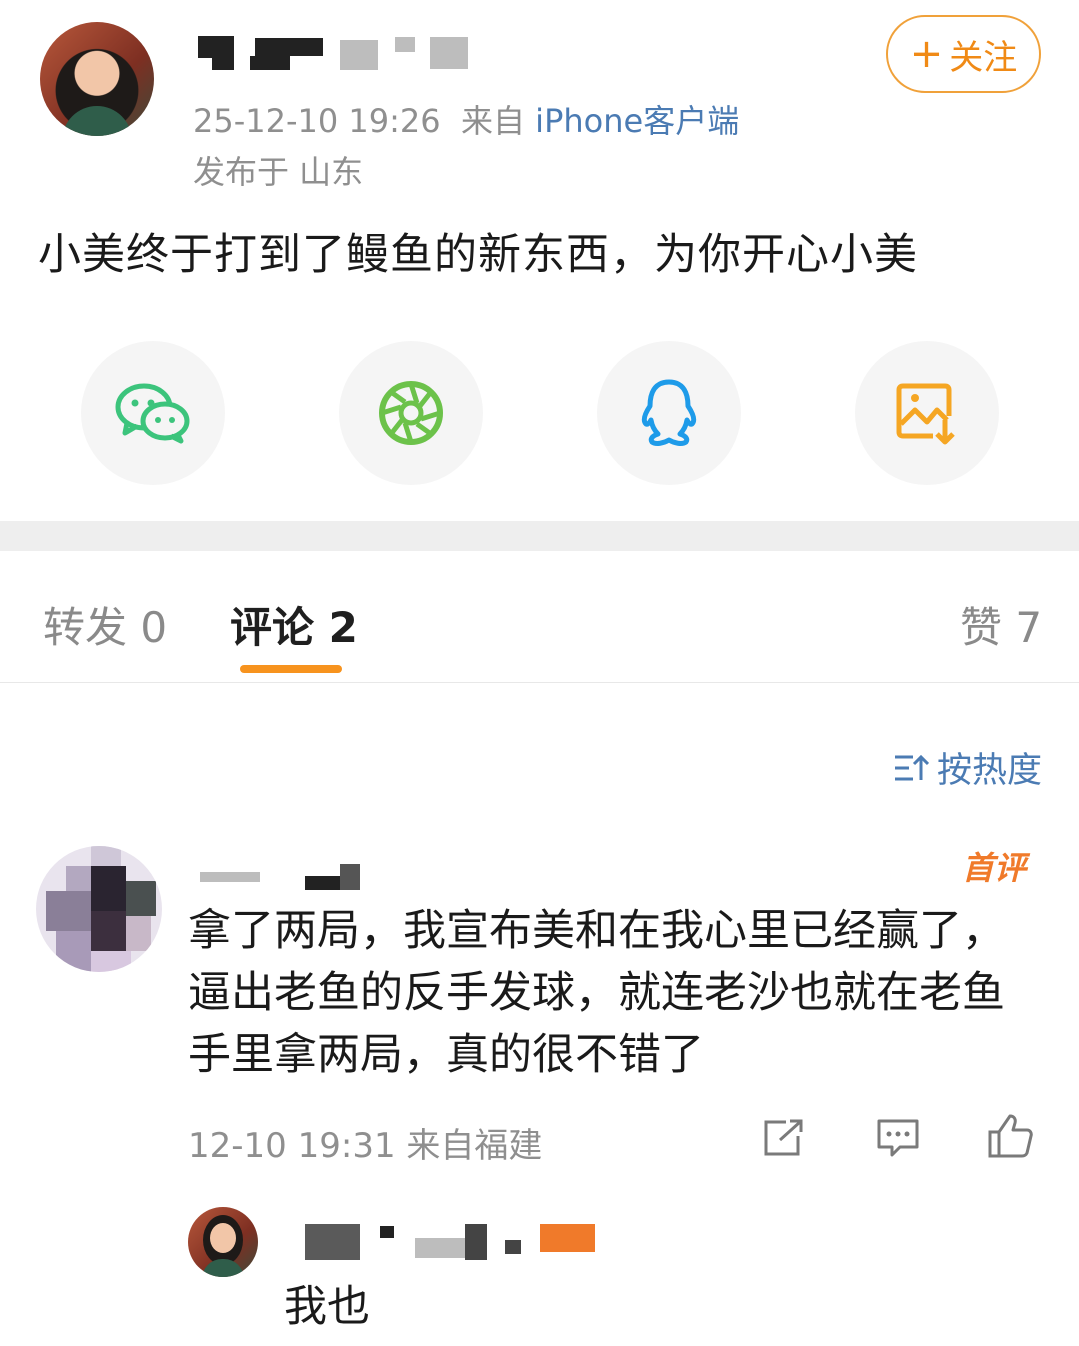  I want to click on share-moments-button, so click(411, 413).